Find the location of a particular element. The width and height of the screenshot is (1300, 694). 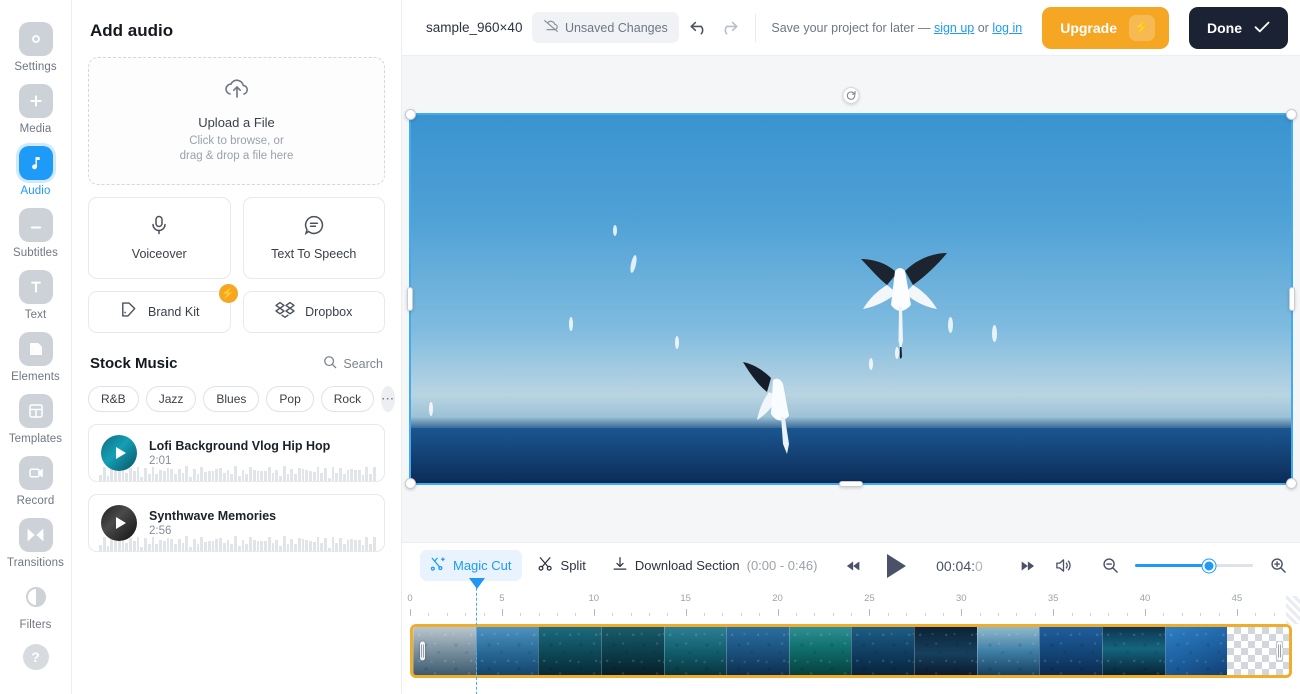

resize-handle-top-left is located at coordinates (410, 114).